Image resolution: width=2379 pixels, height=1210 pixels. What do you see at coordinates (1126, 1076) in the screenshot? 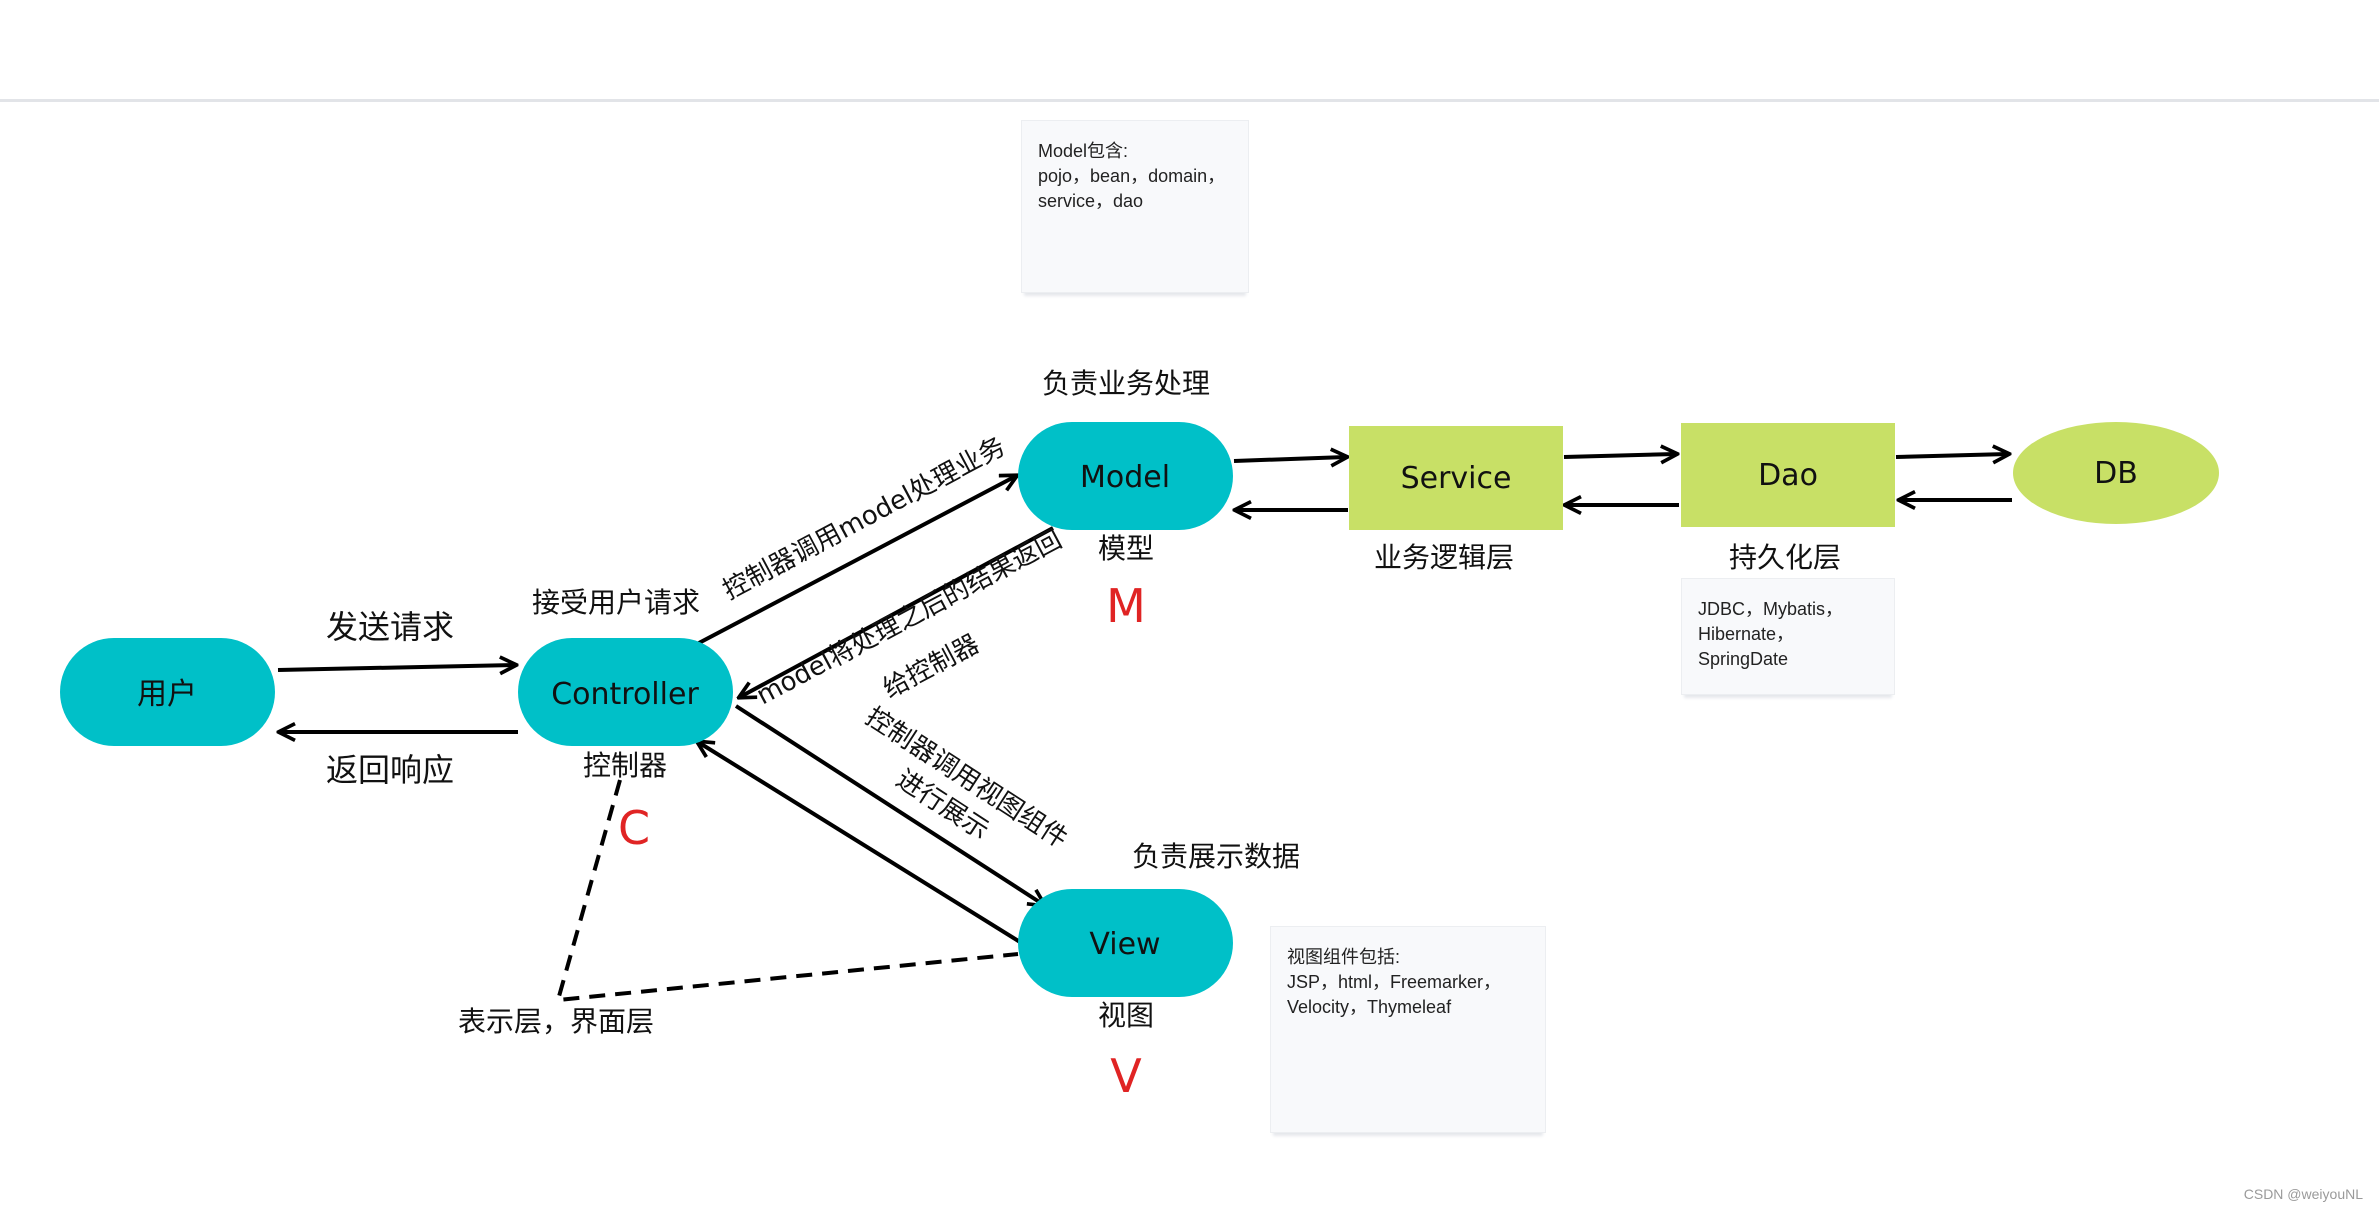
I see `letter-v: V` at bounding box center [1126, 1076].